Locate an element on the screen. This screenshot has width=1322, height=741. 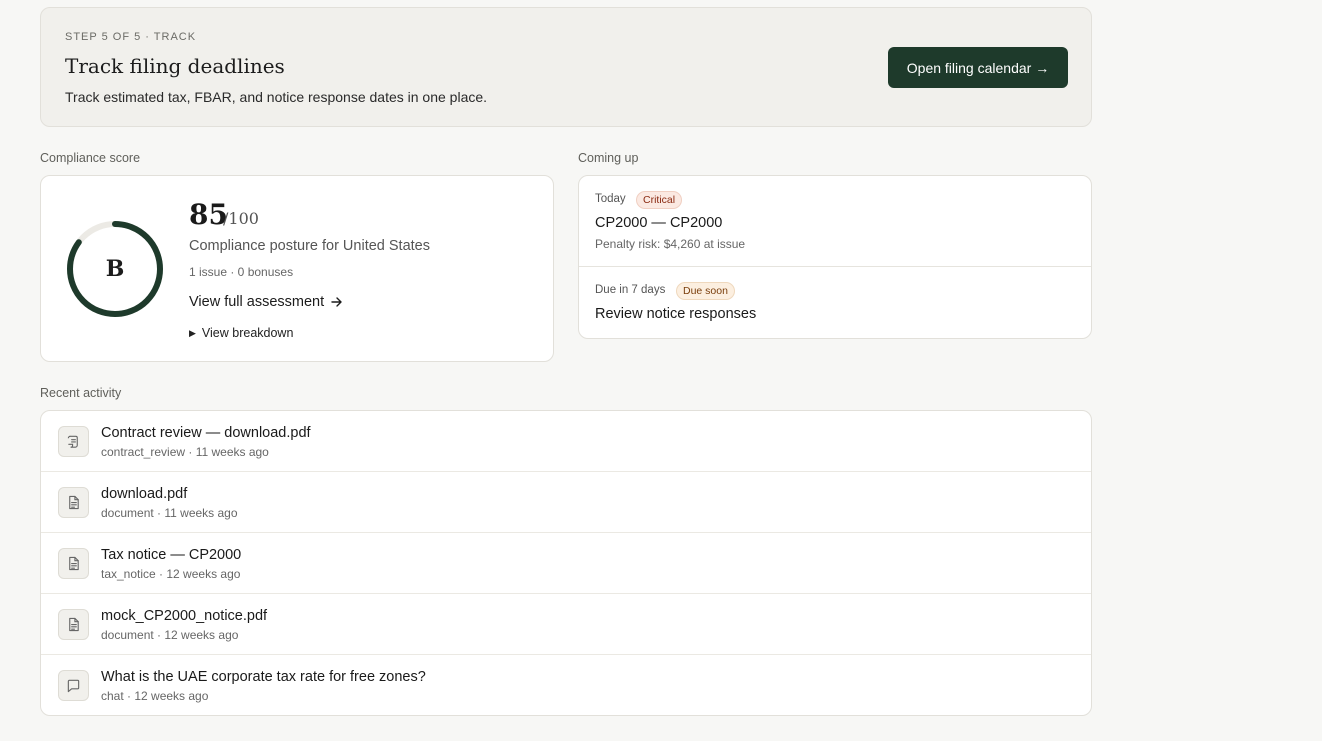
activity-meta: chat · 12 weeks ago is located at coordinates (155, 696).